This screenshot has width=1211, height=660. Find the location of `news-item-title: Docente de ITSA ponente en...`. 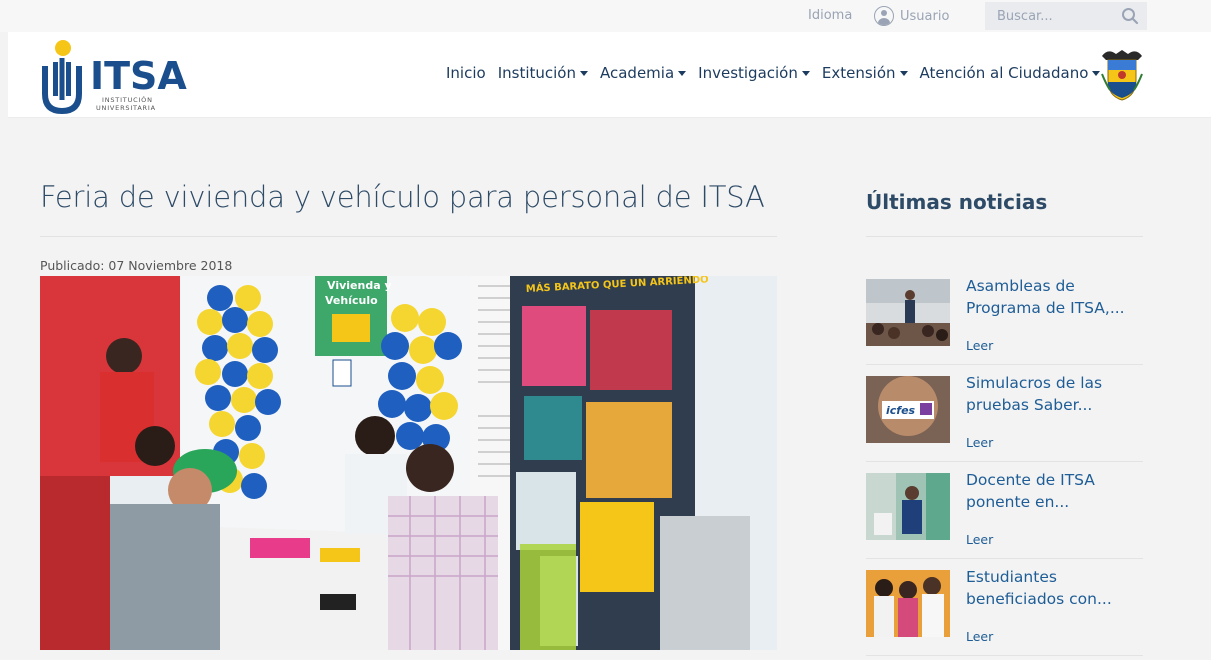

news-item-title: Docente de ITSA ponente en... is located at coordinates (1051, 491).